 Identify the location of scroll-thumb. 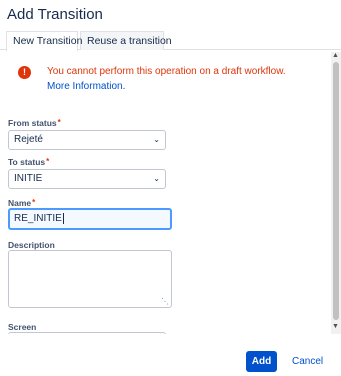
(336, 191).